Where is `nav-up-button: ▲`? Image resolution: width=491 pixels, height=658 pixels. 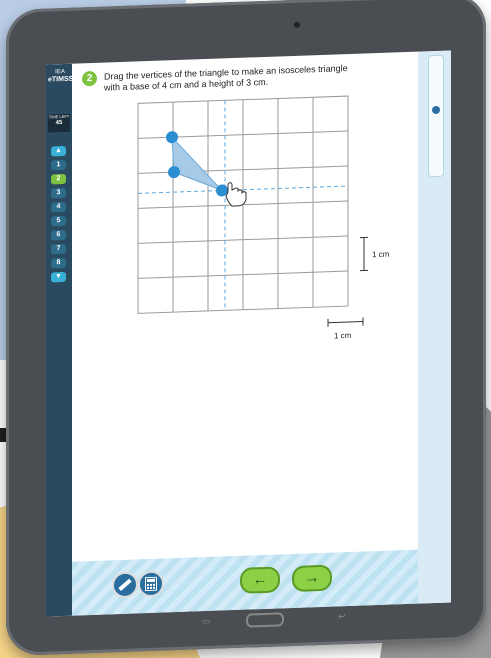
nav-up-button: ▲ is located at coordinates (58, 151).